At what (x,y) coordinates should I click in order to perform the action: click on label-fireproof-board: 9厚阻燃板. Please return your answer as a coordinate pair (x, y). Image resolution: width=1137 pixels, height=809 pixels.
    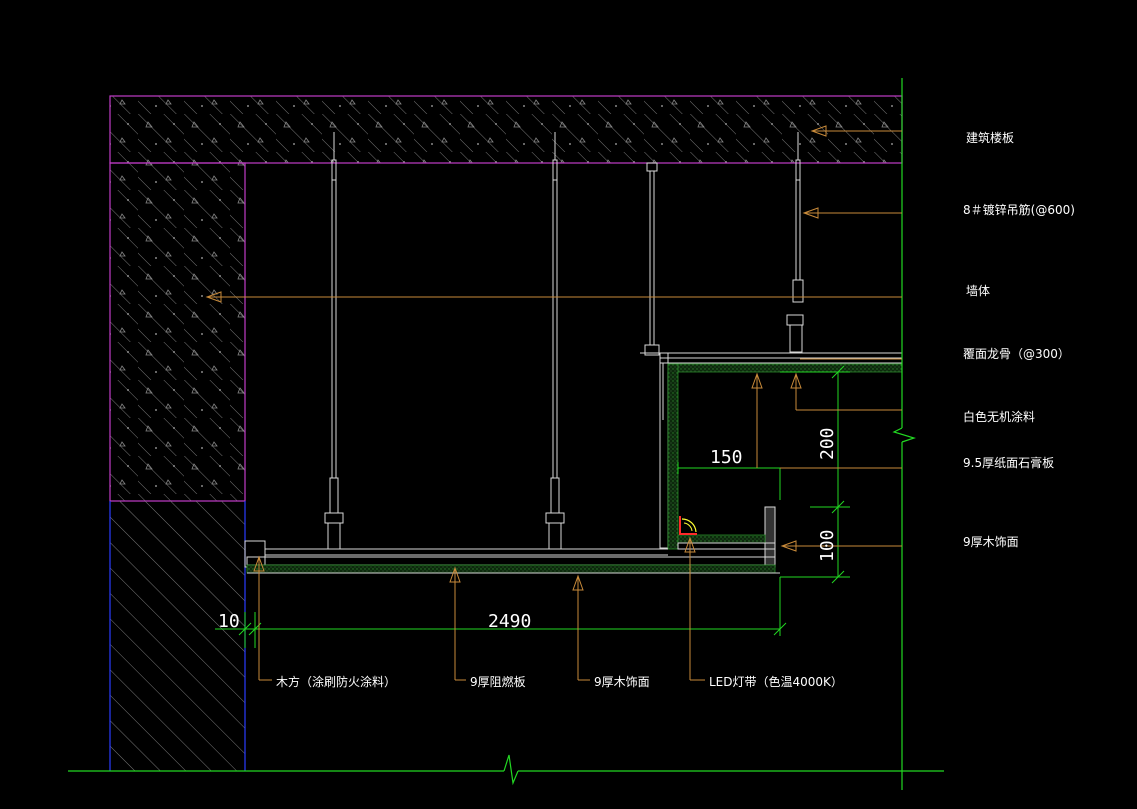
    Looking at the image, I should click on (498, 681).